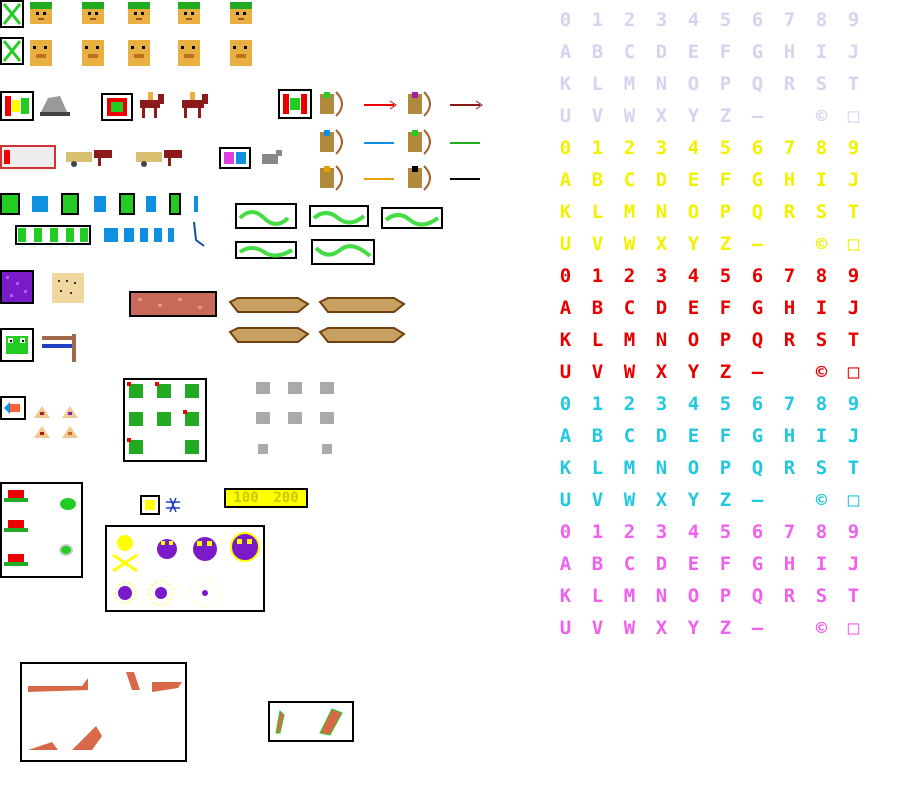 The height and width of the screenshot is (800, 900). I want to click on font-row-magenta-3: U V W X Y Z — © □, so click(710, 628).